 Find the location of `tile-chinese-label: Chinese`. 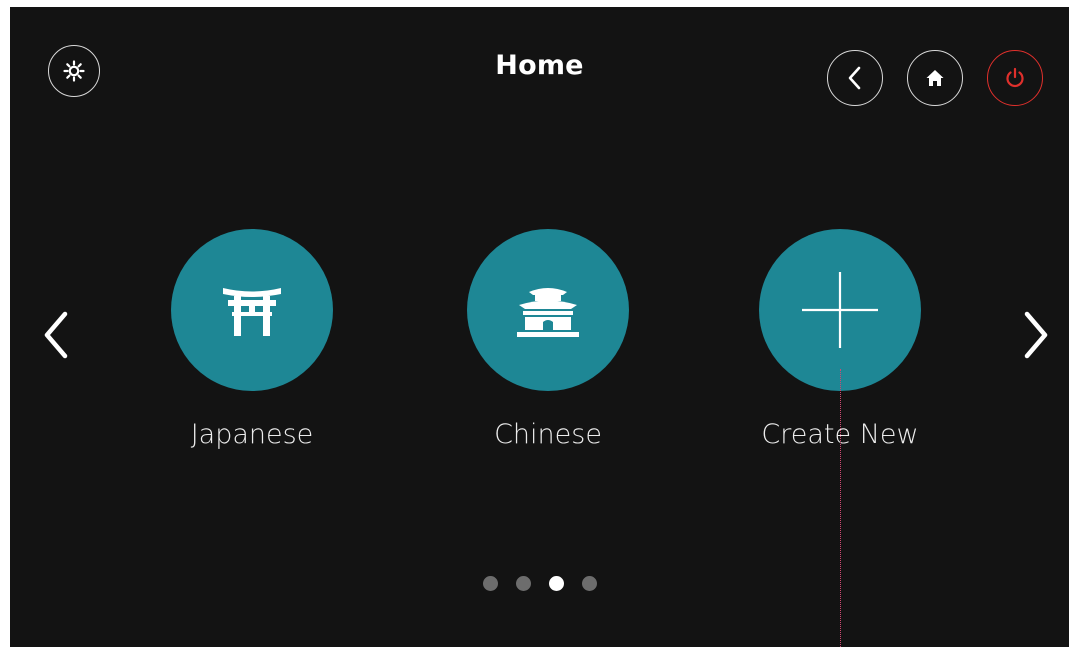

tile-chinese-label: Chinese is located at coordinates (548, 434).